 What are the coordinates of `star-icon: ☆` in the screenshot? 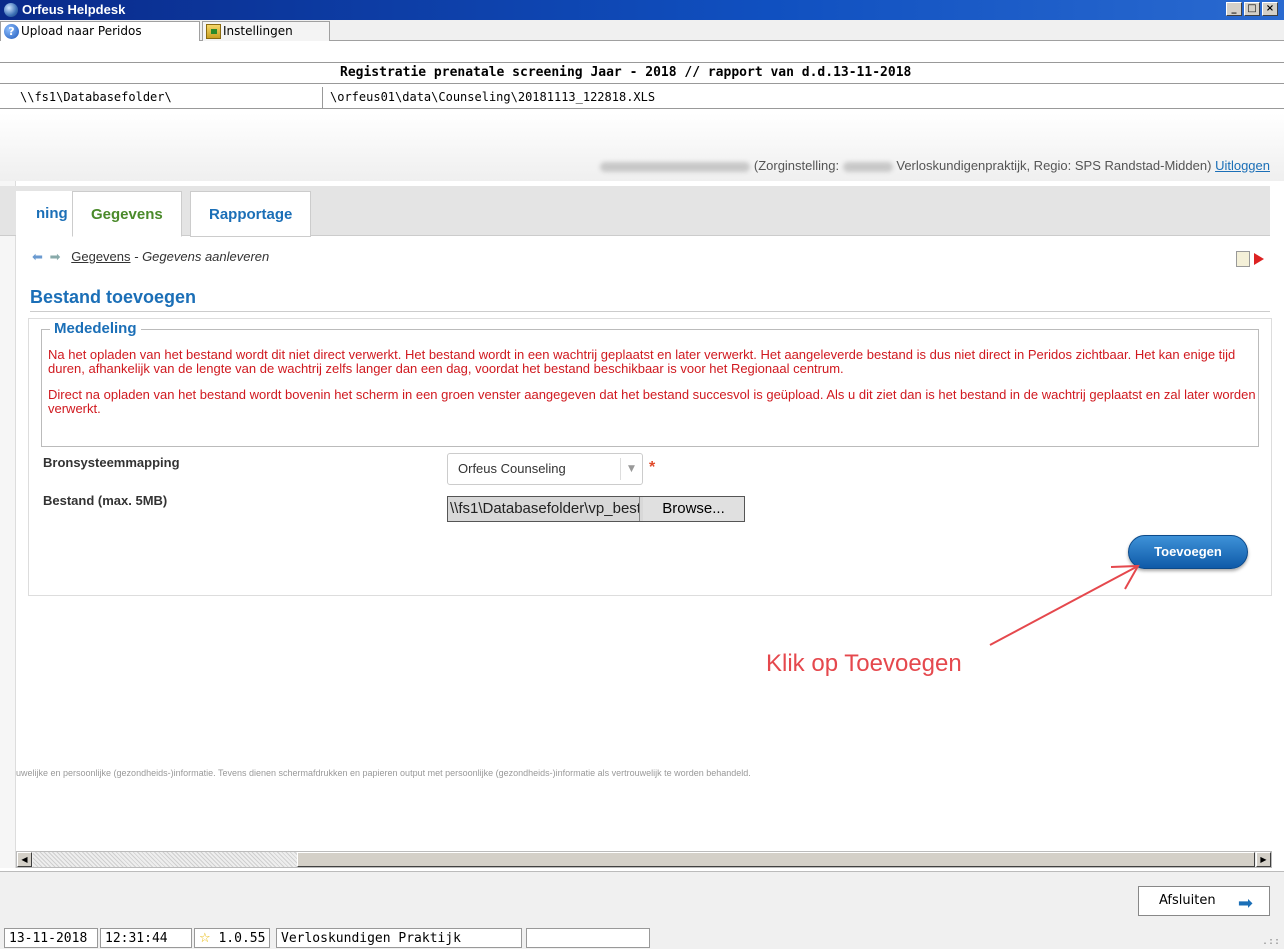 It's located at (205, 938).